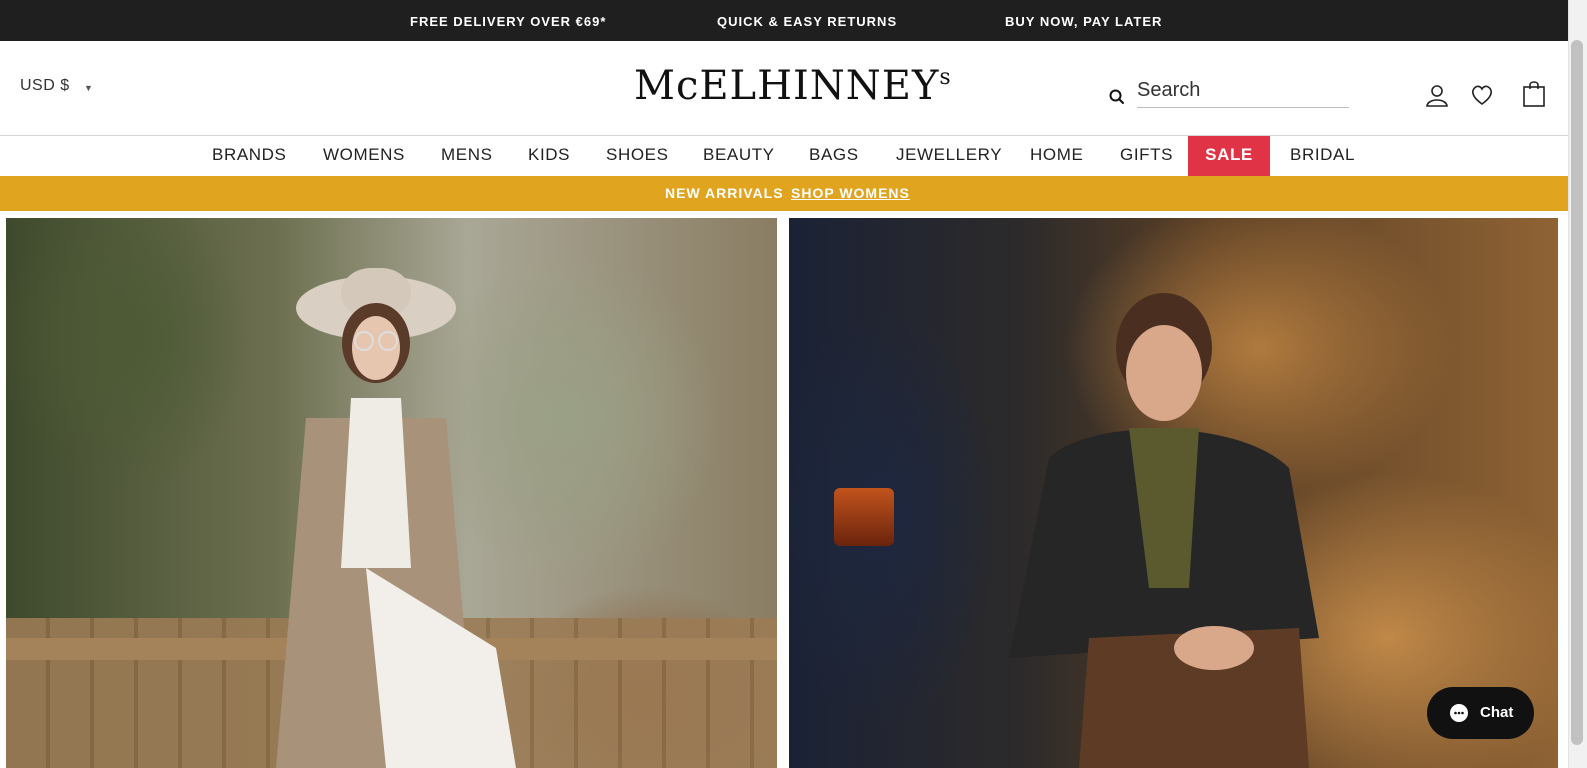 Image resolution: width=1587 pixels, height=768 pixels. I want to click on currency-selector: USD $ ▼, so click(56, 86).